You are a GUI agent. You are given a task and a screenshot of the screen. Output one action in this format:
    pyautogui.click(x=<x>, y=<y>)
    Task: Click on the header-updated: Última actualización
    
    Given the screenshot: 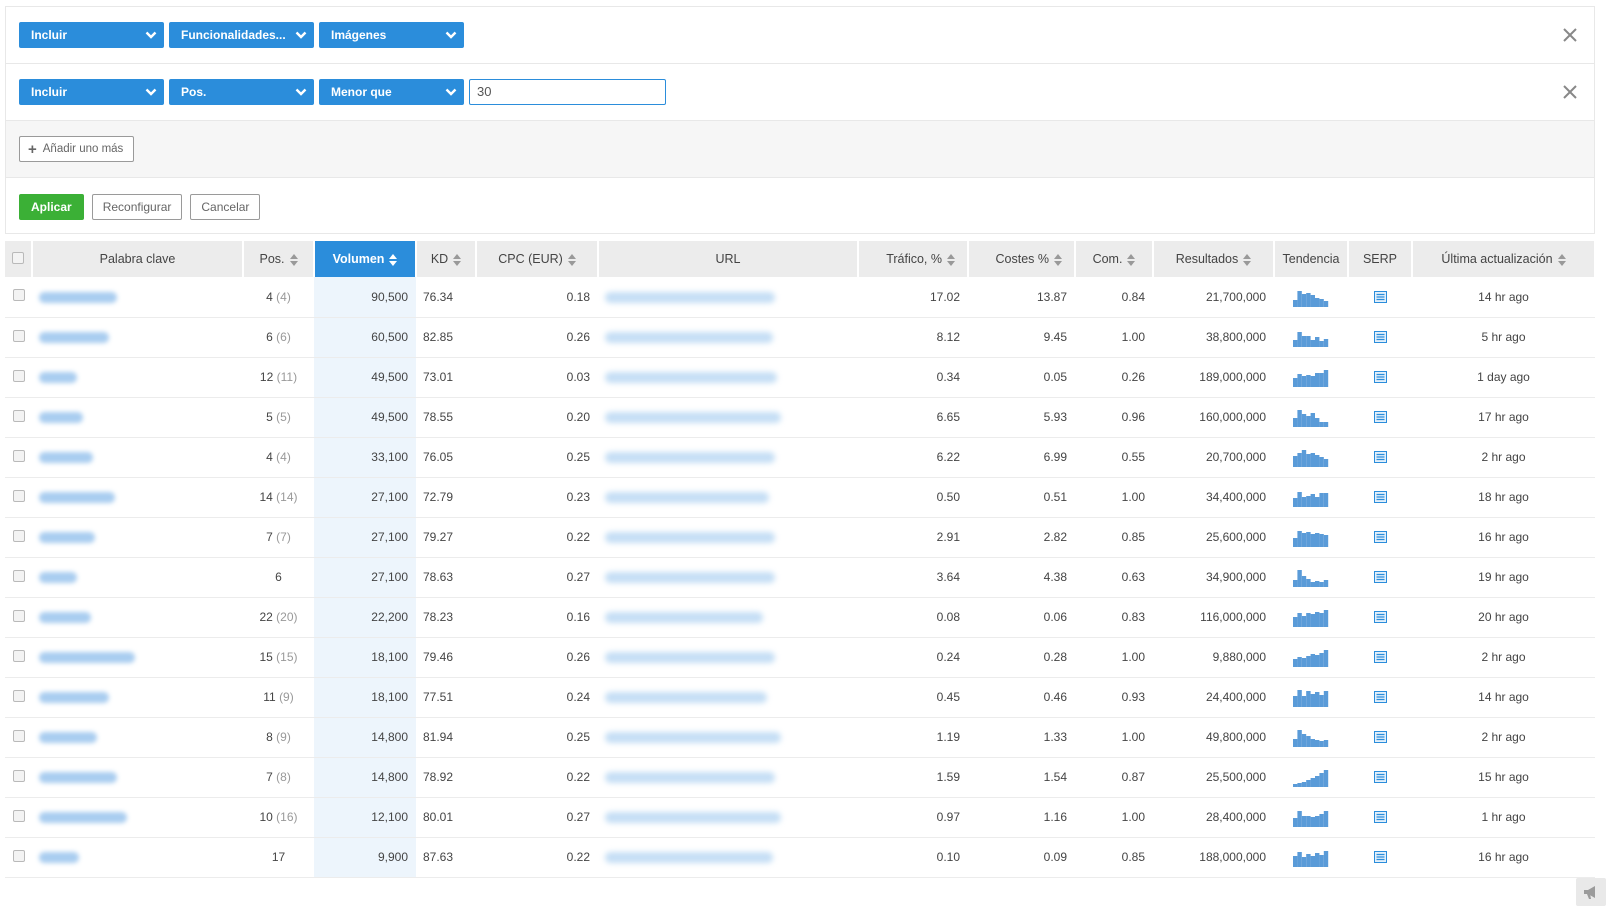 What is the action you would take?
    pyautogui.click(x=1503, y=259)
    